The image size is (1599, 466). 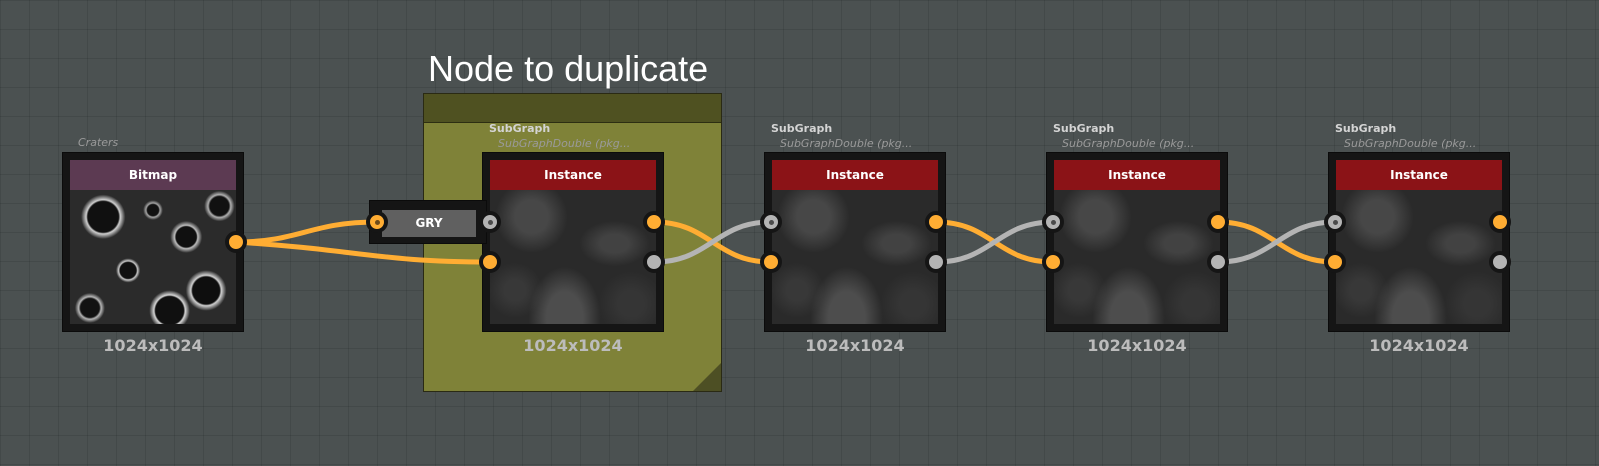 What do you see at coordinates (802, 128) in the screenshot?
I see `instance2-title: SubGraph` at bounding box center [802, 128].